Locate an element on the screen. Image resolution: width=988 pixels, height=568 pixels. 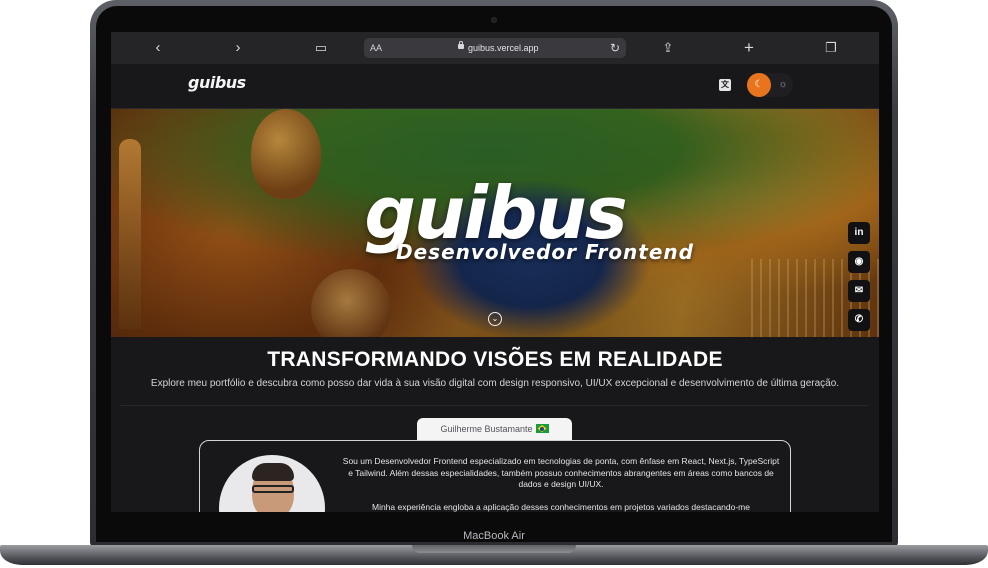
theme-toggle: ☾ ☼ is located at coordinates (770, 85).